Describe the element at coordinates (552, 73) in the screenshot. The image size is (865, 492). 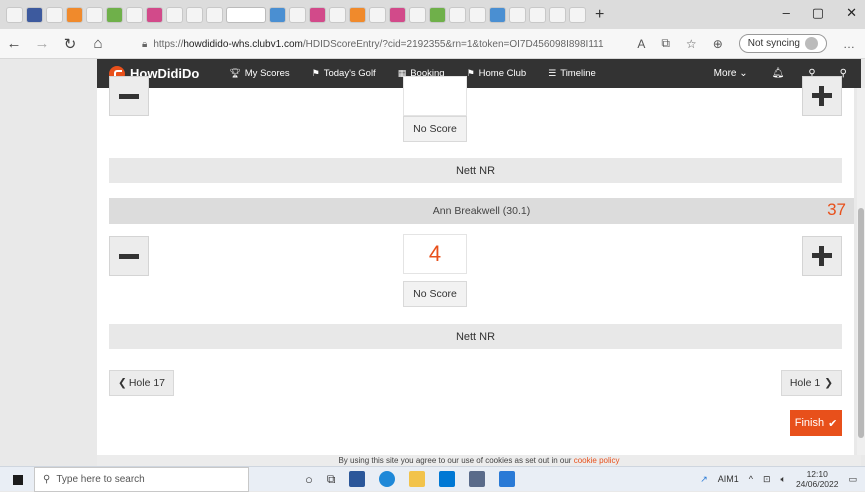
I see `list-icon: ☰` at that location.